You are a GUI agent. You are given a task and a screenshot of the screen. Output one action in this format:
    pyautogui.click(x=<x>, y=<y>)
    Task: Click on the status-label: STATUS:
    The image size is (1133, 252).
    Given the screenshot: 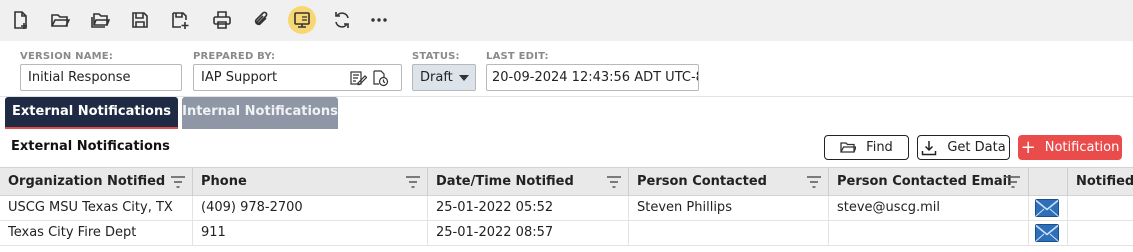 What is the action you would take?
    pyautogui.click(x=436, y=56)
    